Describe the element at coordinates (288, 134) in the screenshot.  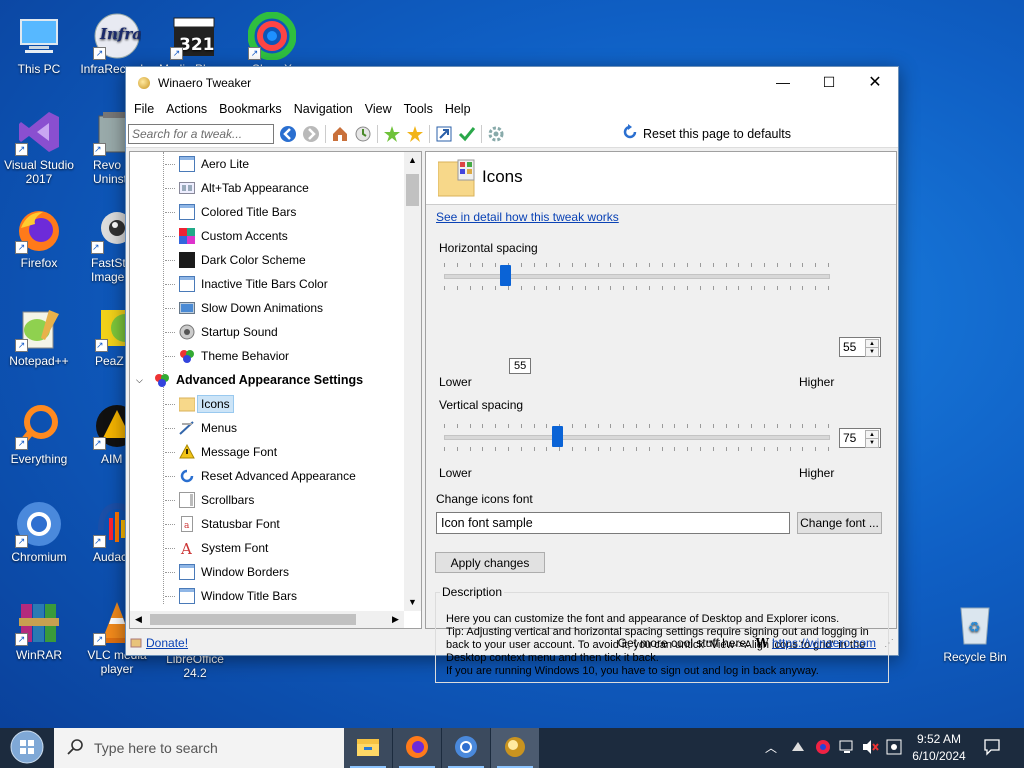
I see `back-arrow-icon` at that location.